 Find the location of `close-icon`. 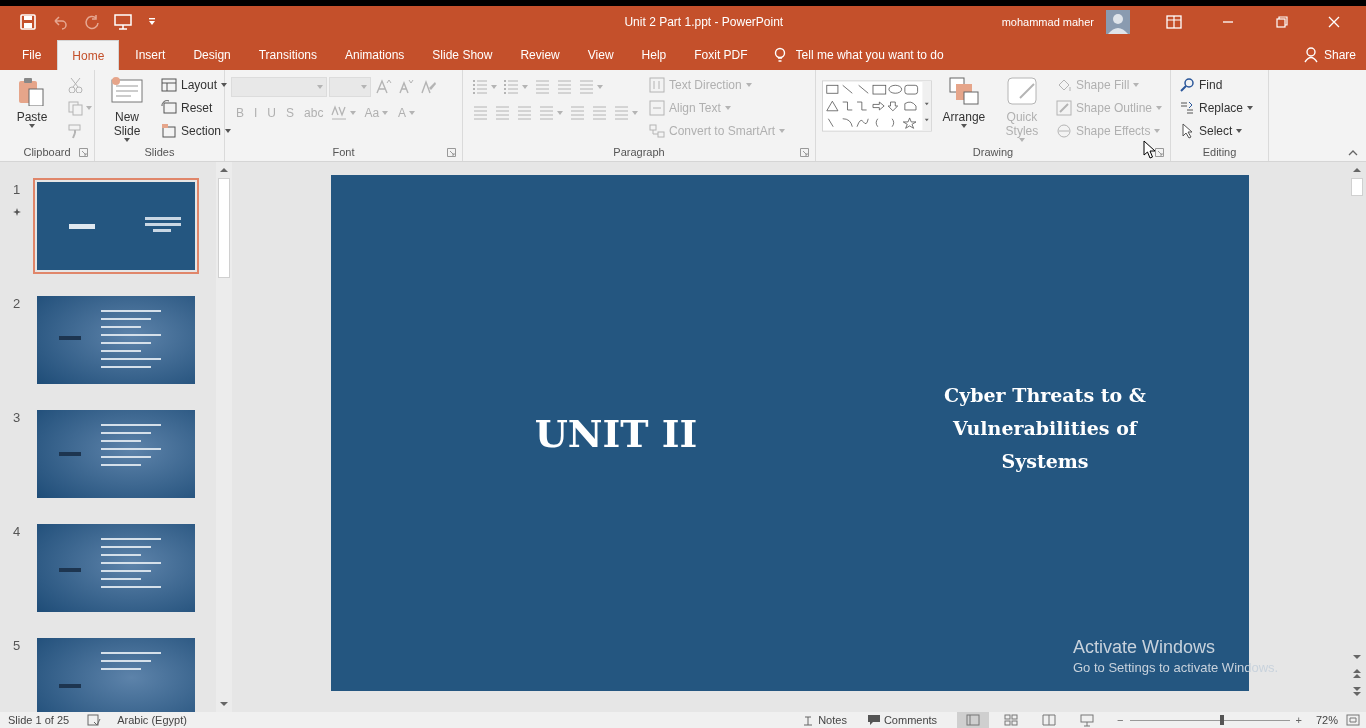

close-icon is located at coordinates (1334, 22).